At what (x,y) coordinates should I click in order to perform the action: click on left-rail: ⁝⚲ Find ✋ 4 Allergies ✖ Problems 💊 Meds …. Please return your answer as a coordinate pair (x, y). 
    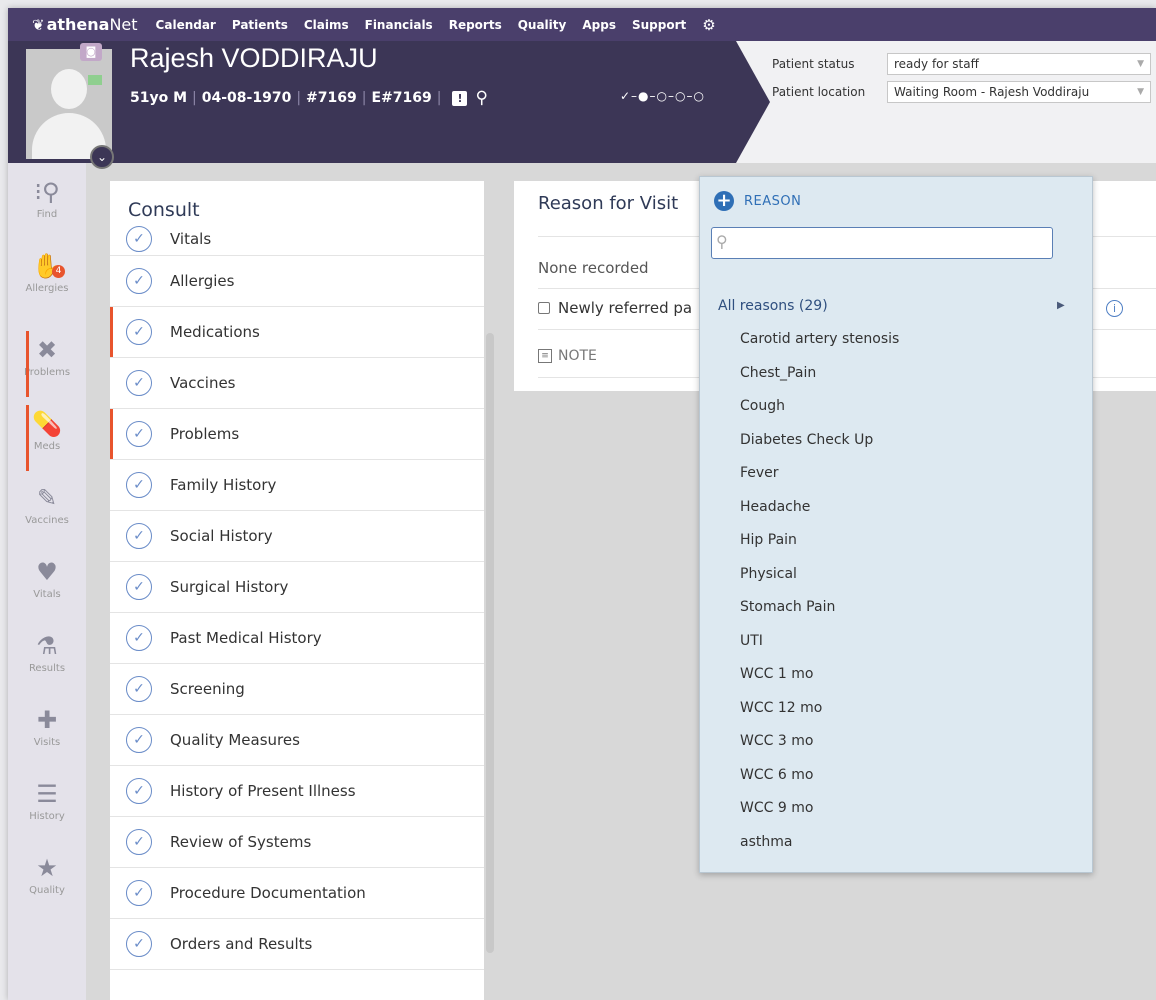
    Looking at the image, I should click on (47, 581).